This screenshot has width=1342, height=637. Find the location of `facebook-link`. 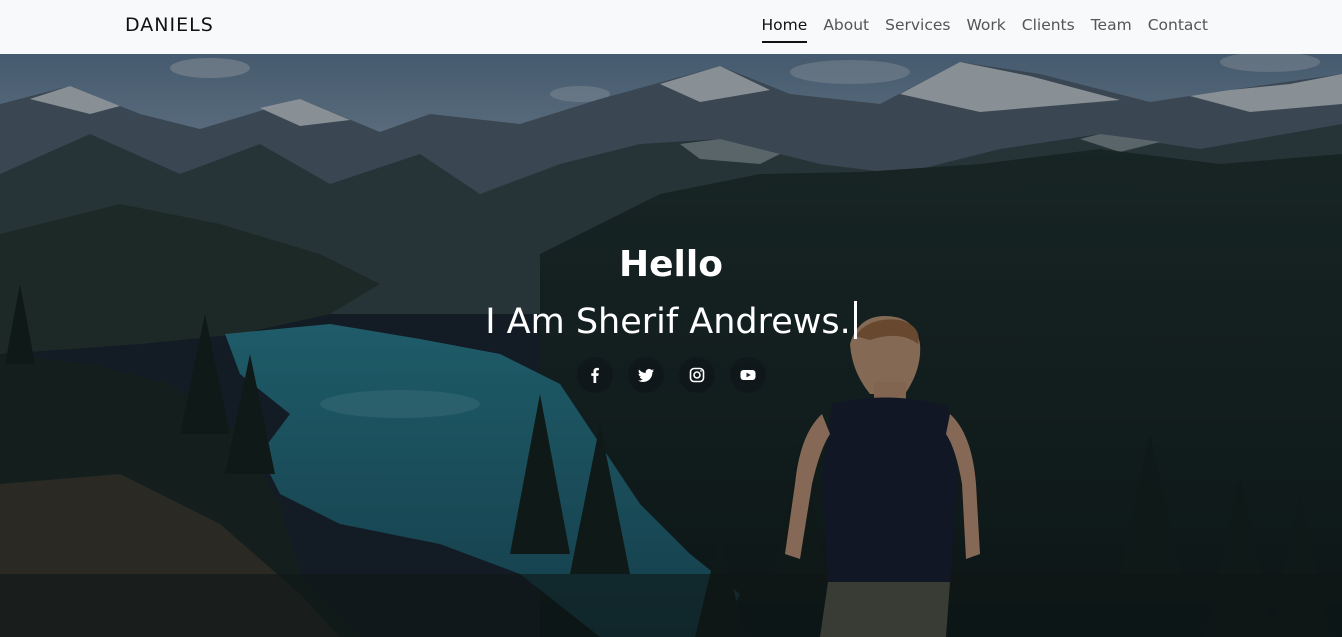

facebook-link is located at coordinates (594, 375).